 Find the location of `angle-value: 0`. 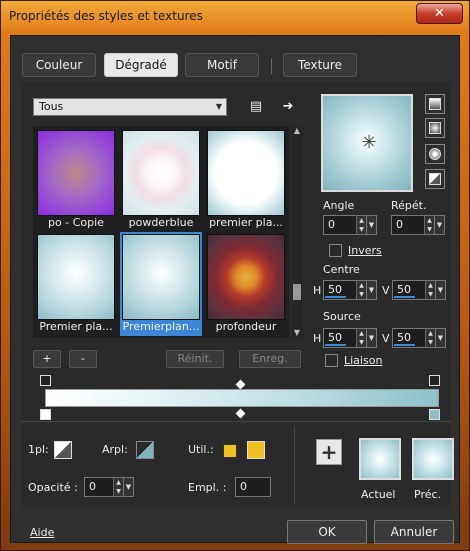

angle-value: 0 is located at coordinates (331, 224).